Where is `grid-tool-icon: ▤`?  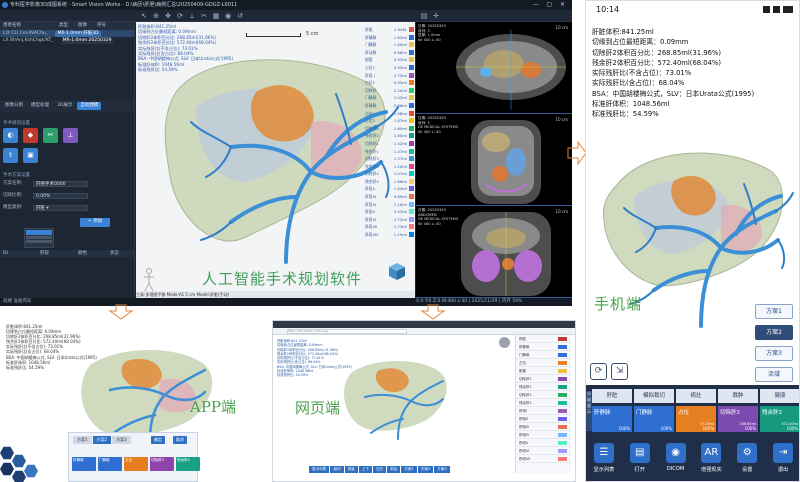
grid-tool-icon: ▤ is located at coordinates (424, 16).